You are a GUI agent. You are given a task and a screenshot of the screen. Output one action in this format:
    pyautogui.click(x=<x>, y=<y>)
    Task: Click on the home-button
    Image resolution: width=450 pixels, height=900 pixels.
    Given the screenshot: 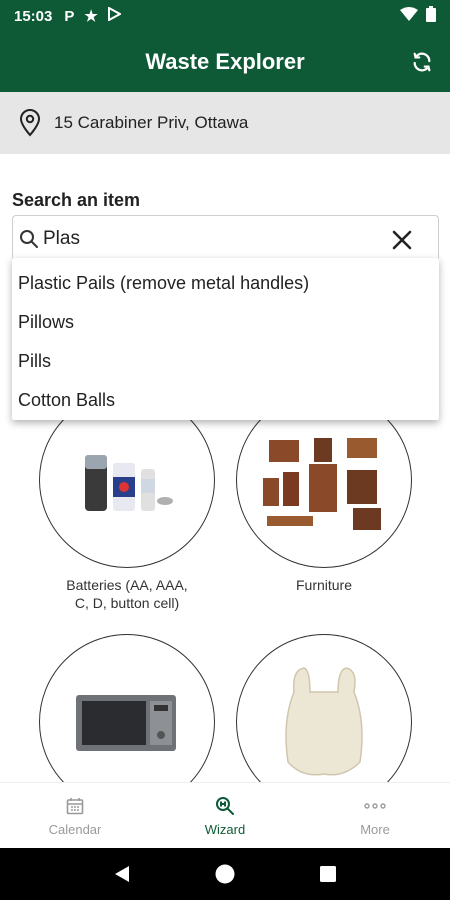 What is the action you would take?
    pyautogui.click(x=225, y=874)
    